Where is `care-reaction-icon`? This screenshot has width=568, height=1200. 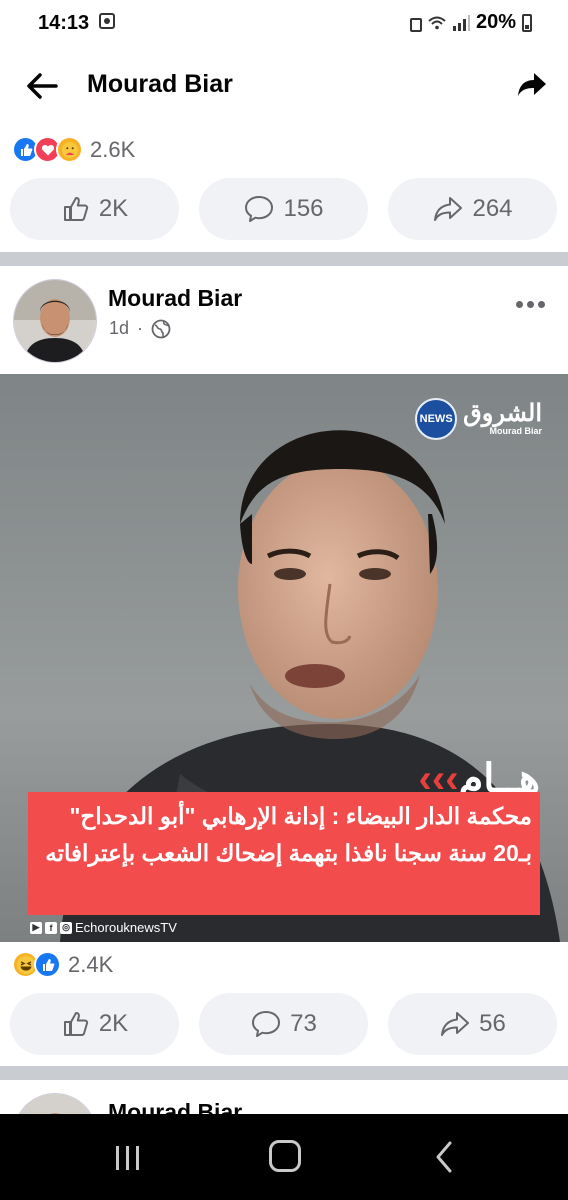 care-reaction-icon is located at coordinates (69, 149).